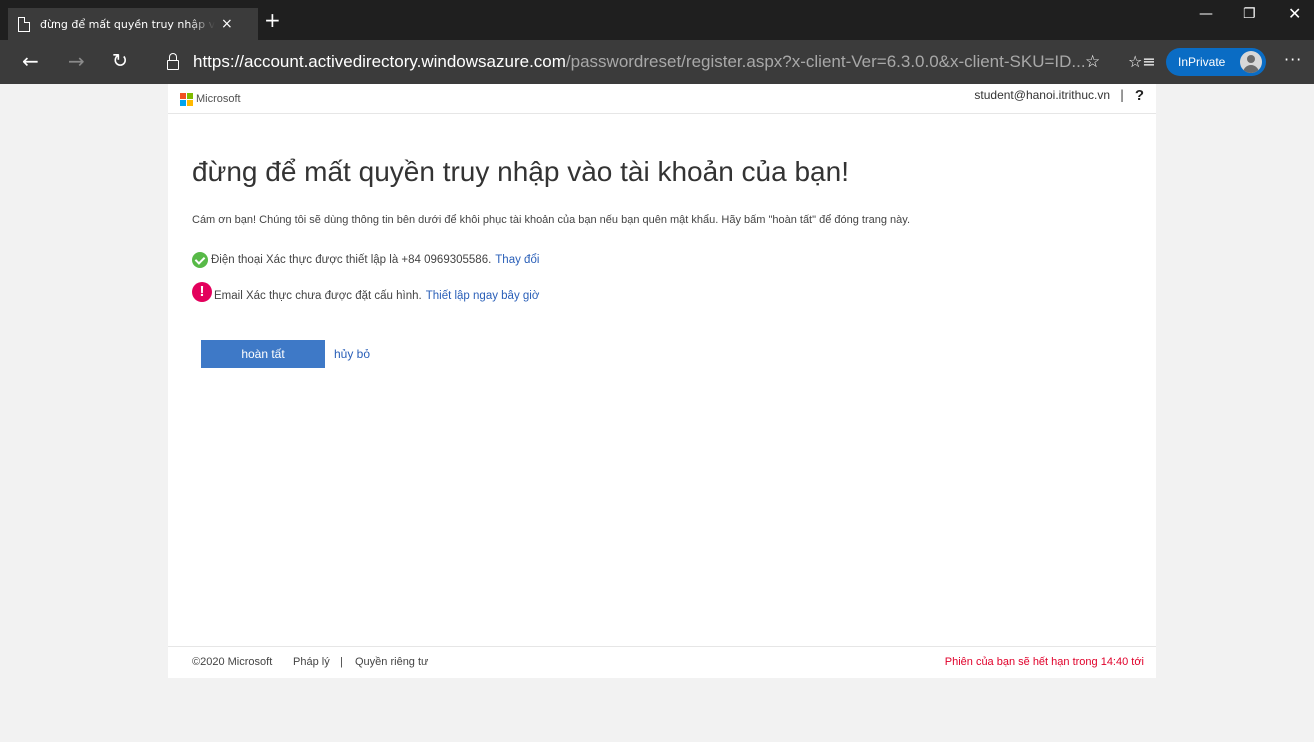 This screenshot has height=742, width=1314. I want to click on user-email: student@hanoi.itrithuc.vn, so click(1042, 95).